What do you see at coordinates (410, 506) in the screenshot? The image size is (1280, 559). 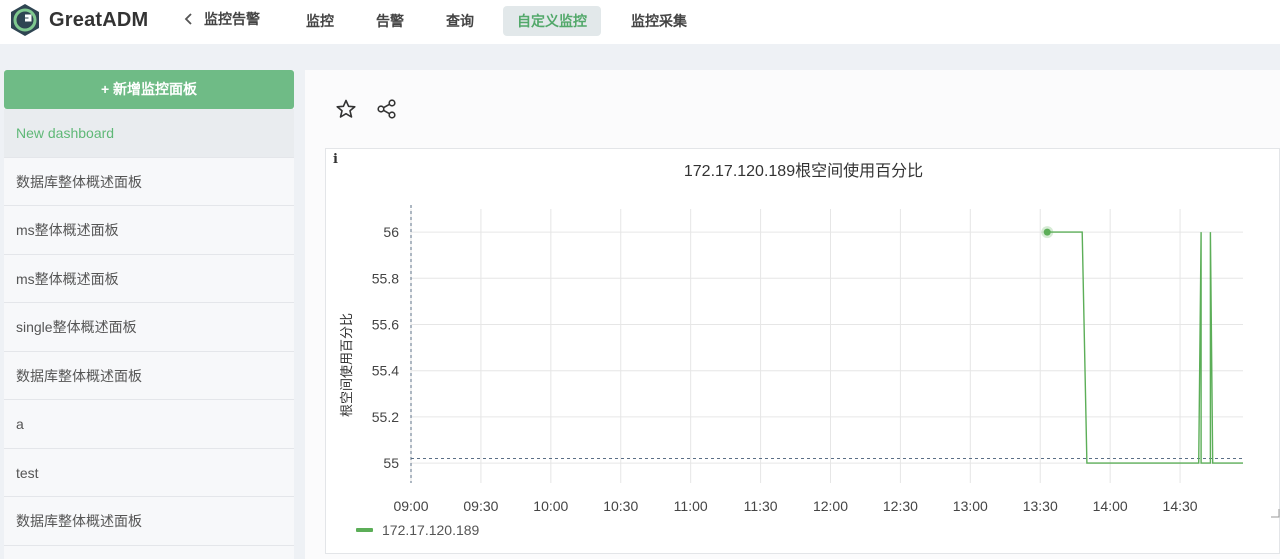 I see `x-tick-label: 09:00` at bounding box center [410, 506].